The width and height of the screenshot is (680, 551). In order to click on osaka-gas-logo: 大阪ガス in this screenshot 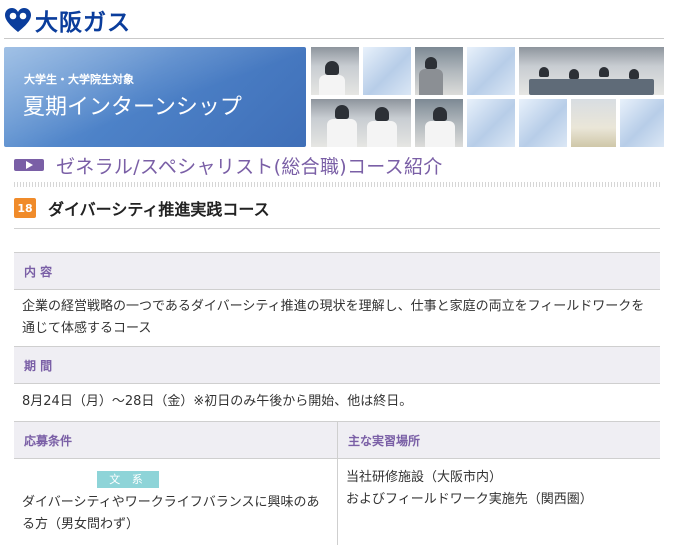, I will do `click(67, 20)`.